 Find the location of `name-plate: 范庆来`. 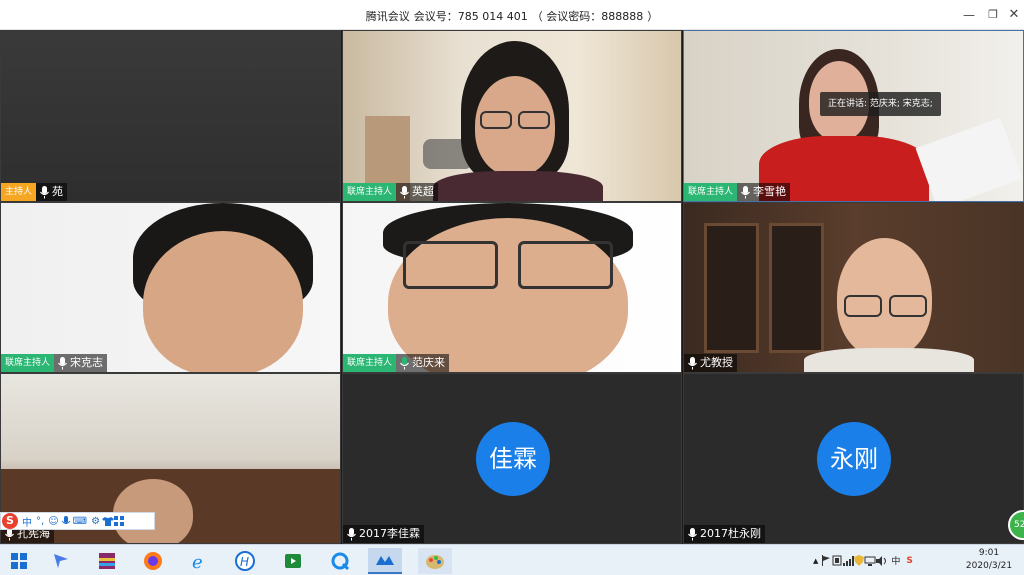

name-plate: 范庆来 is located at coordinates (423, 363).